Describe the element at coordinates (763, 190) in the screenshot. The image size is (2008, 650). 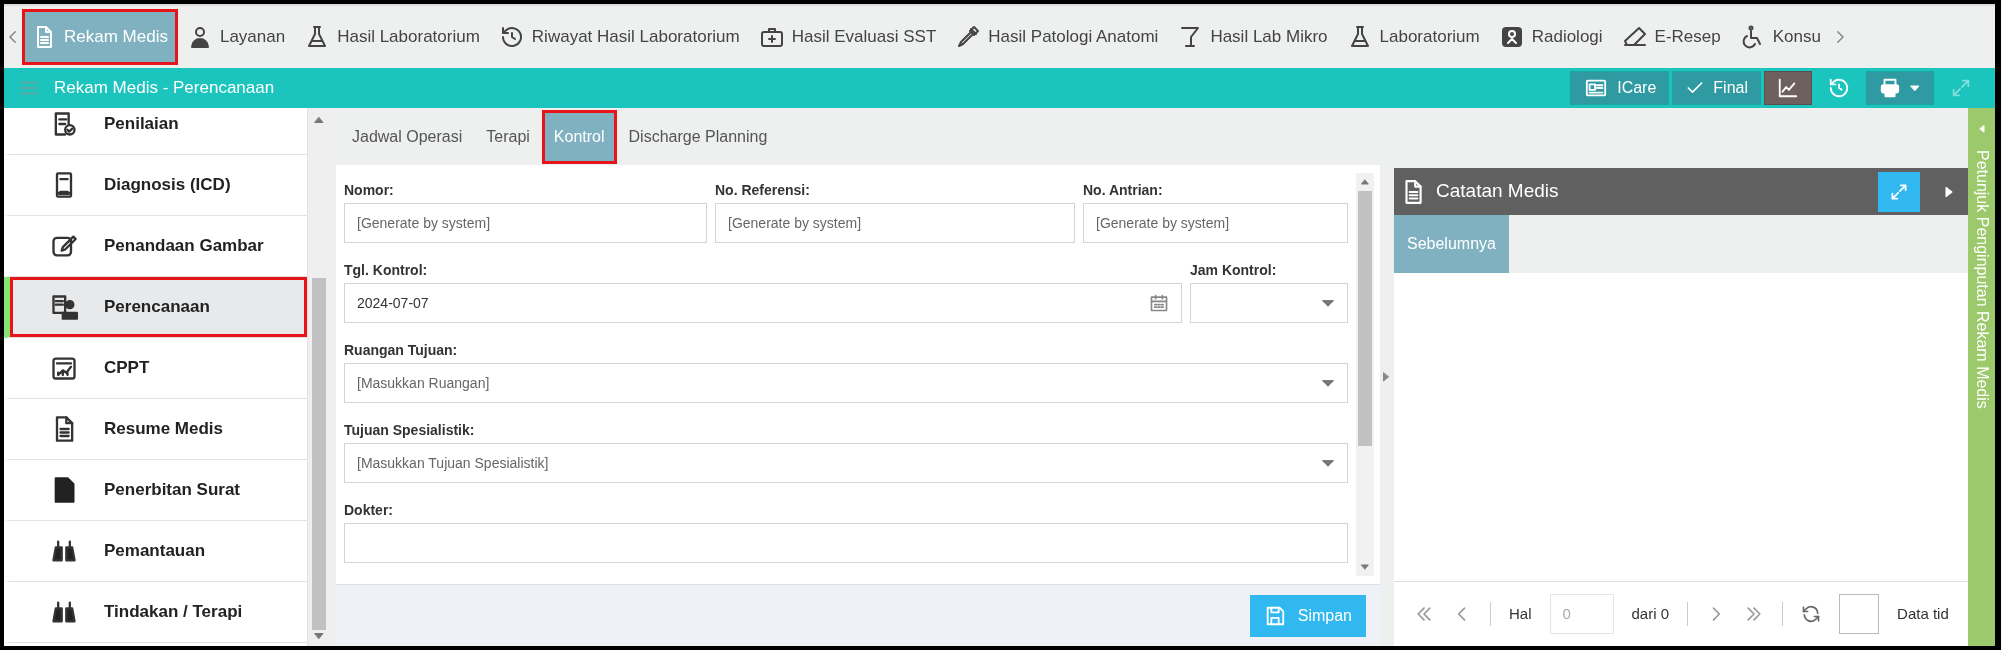
I see `field-label: No. Referensi:` at that location.